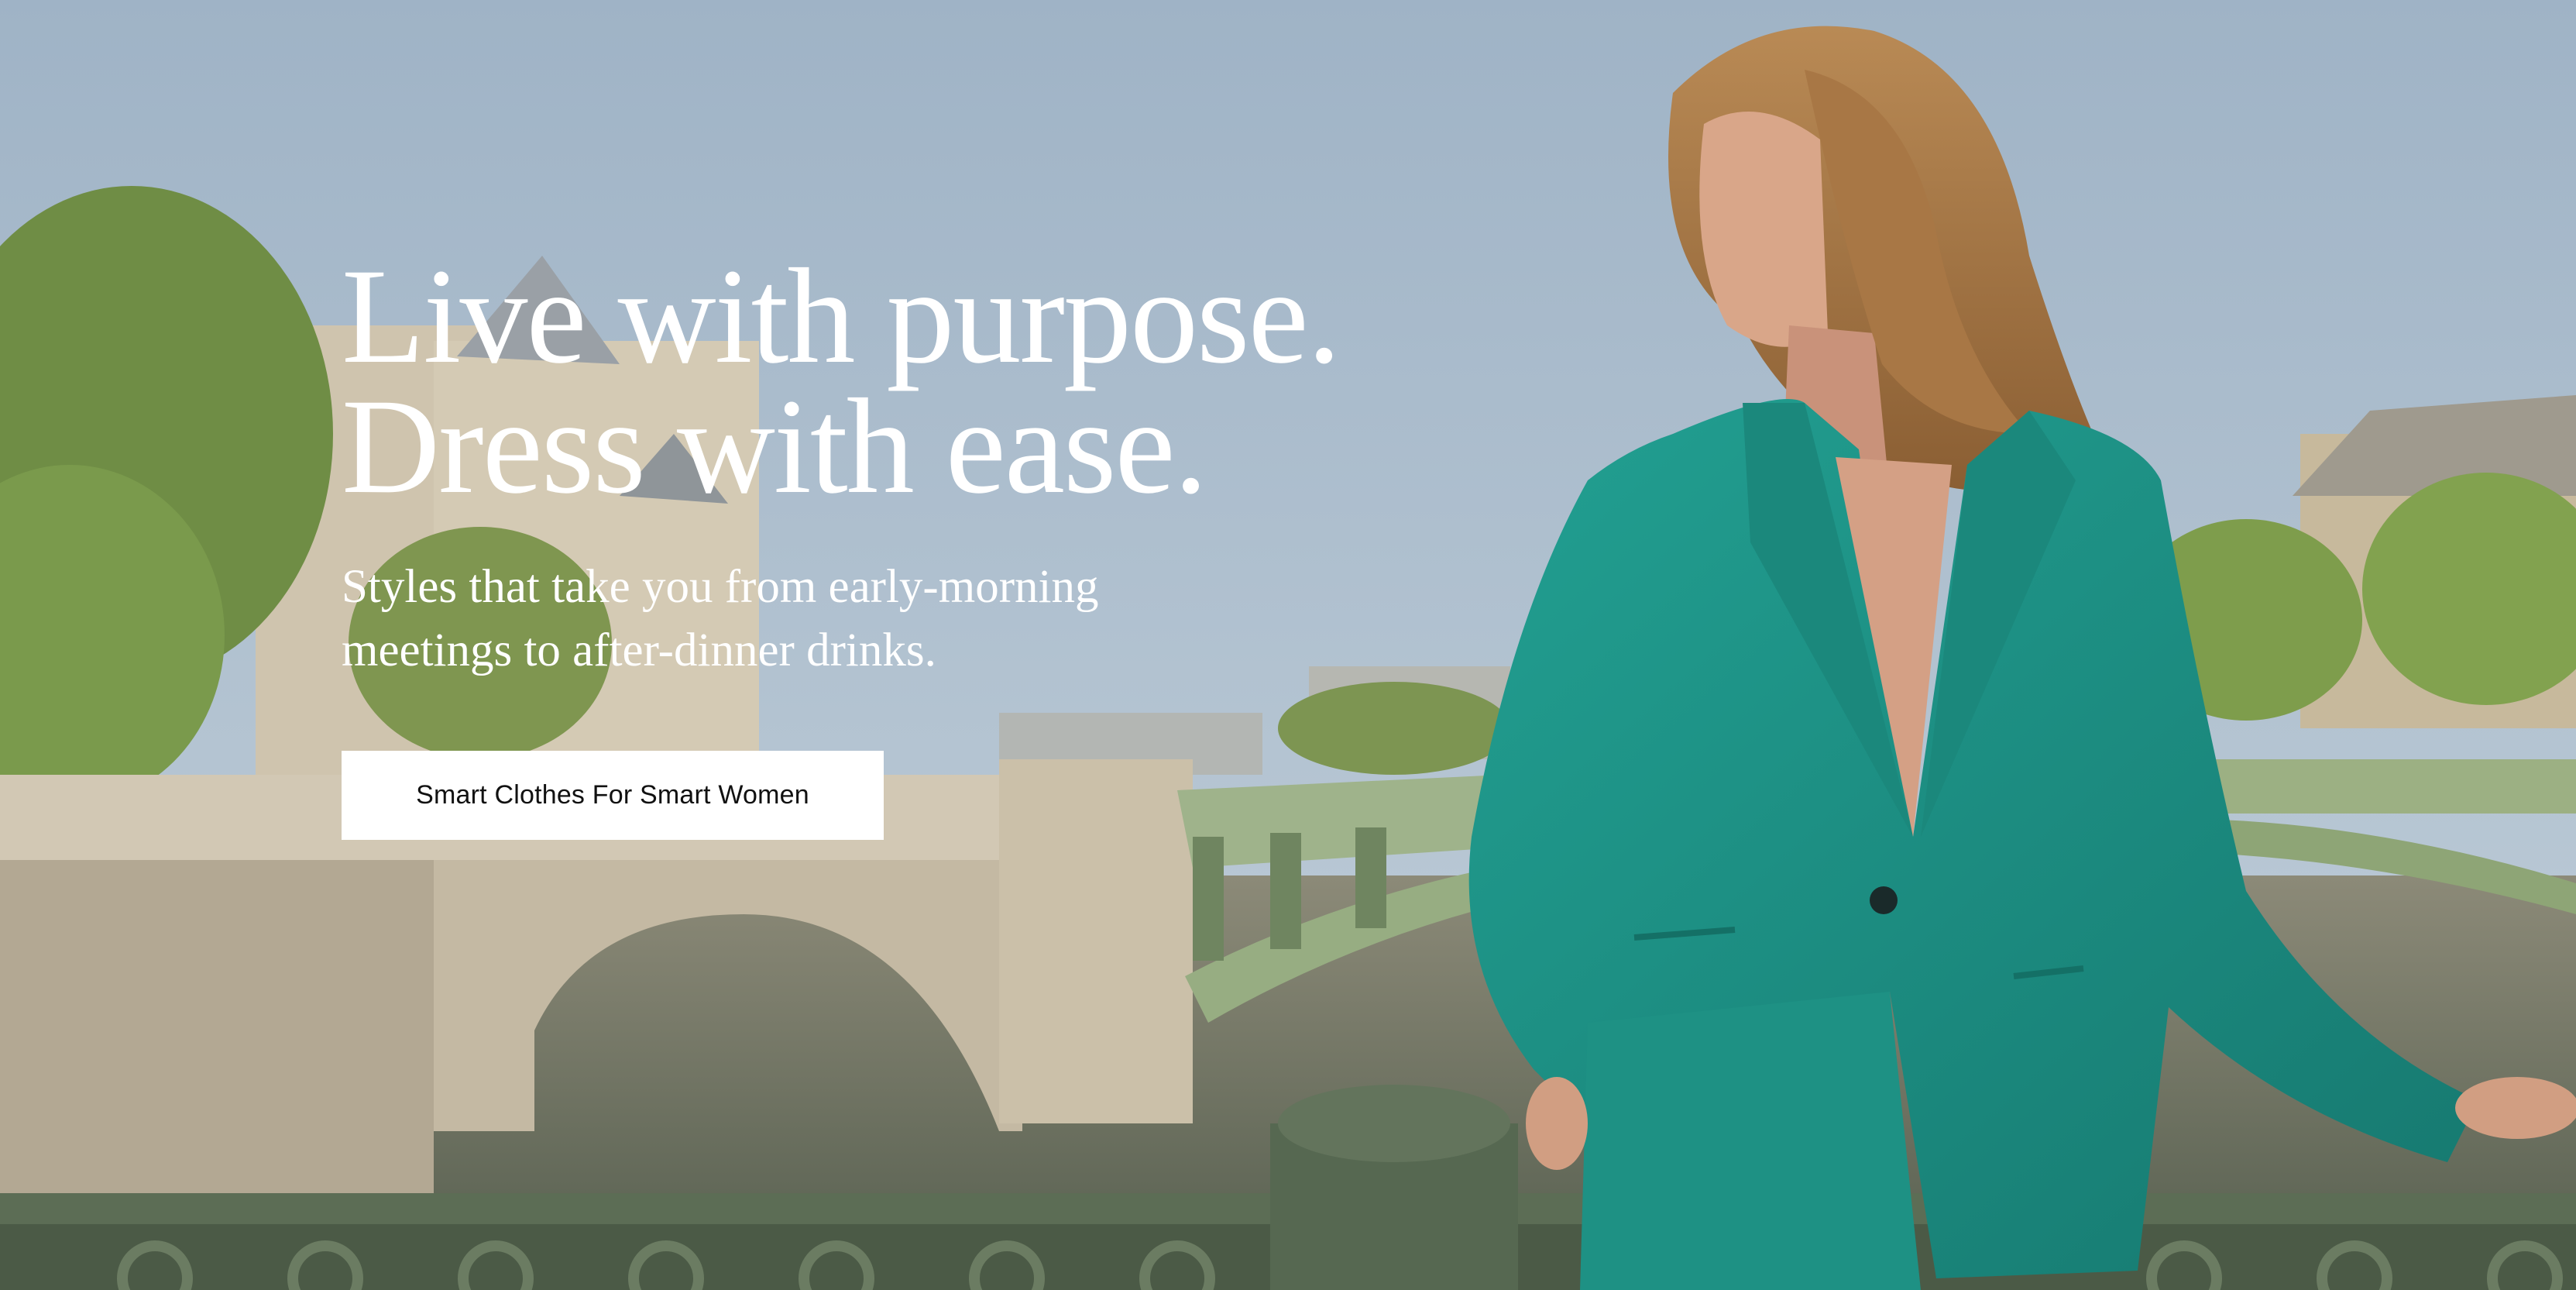 This screenshot has width=2576, height=1290. I want to click on subheading-line-2: meetings to after-dinner drinks., so click(639, 650).